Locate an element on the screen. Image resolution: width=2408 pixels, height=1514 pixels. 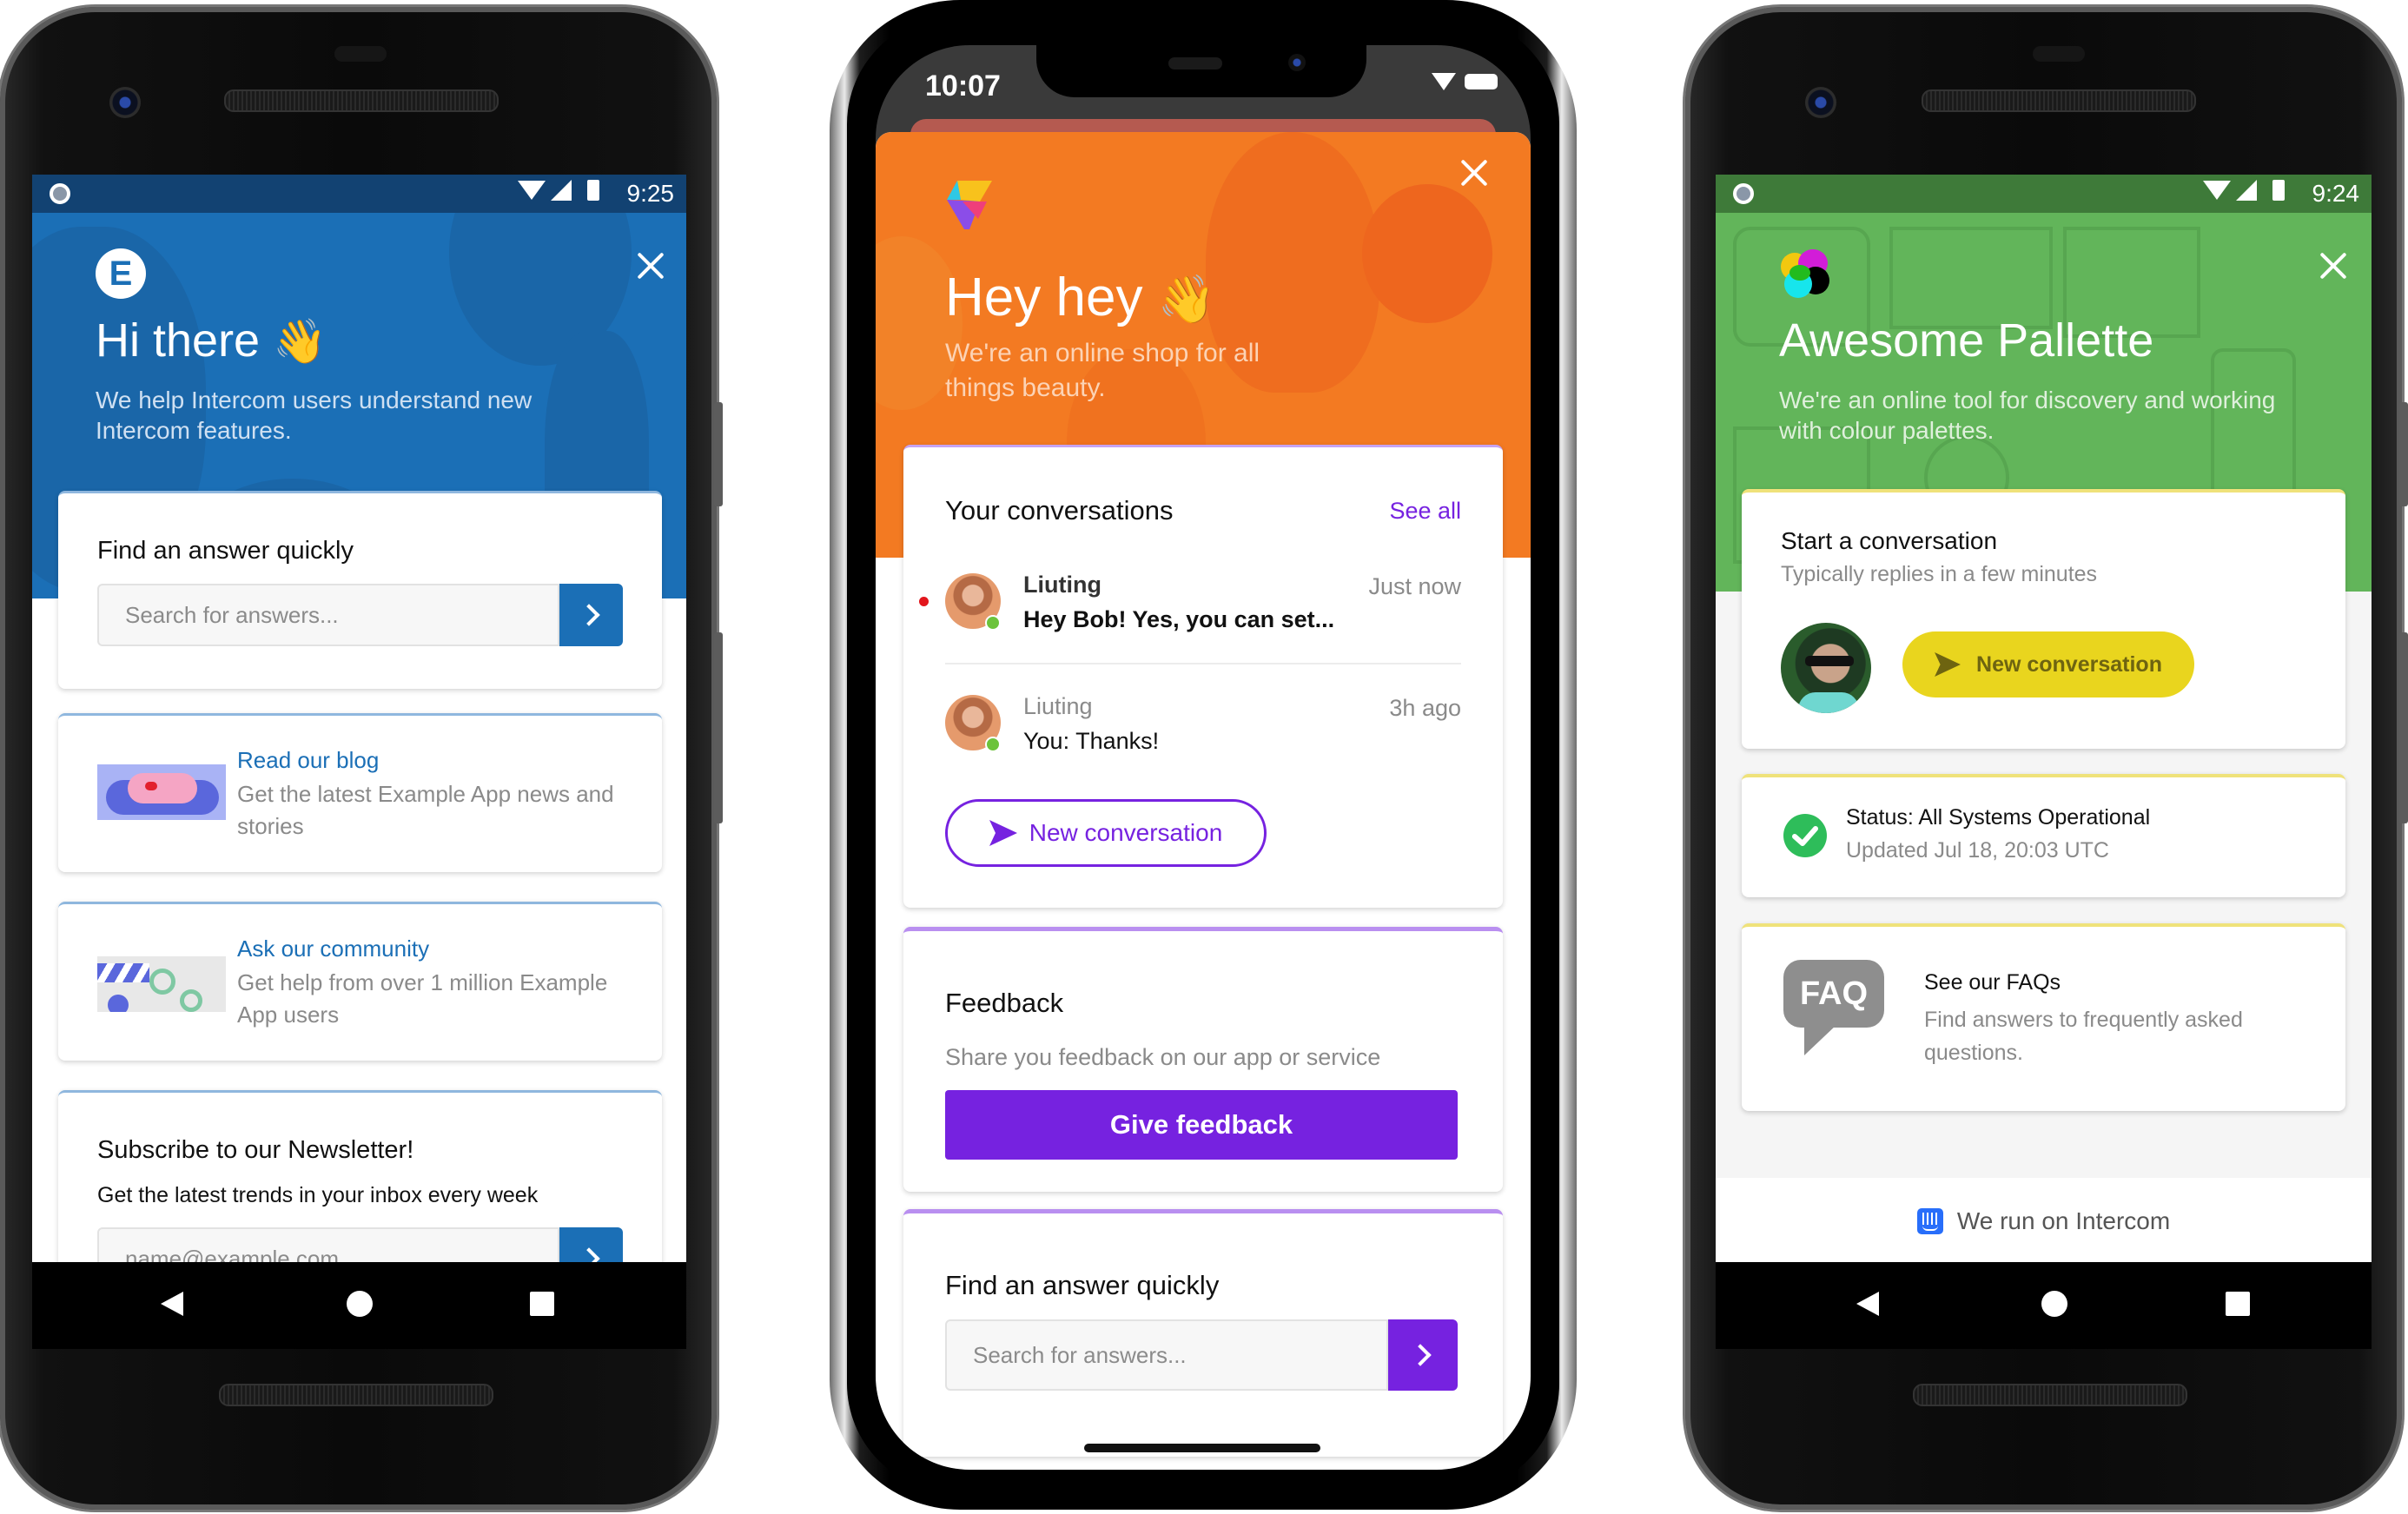
email-input: name@example.com is located at coordinates (328, 1244).